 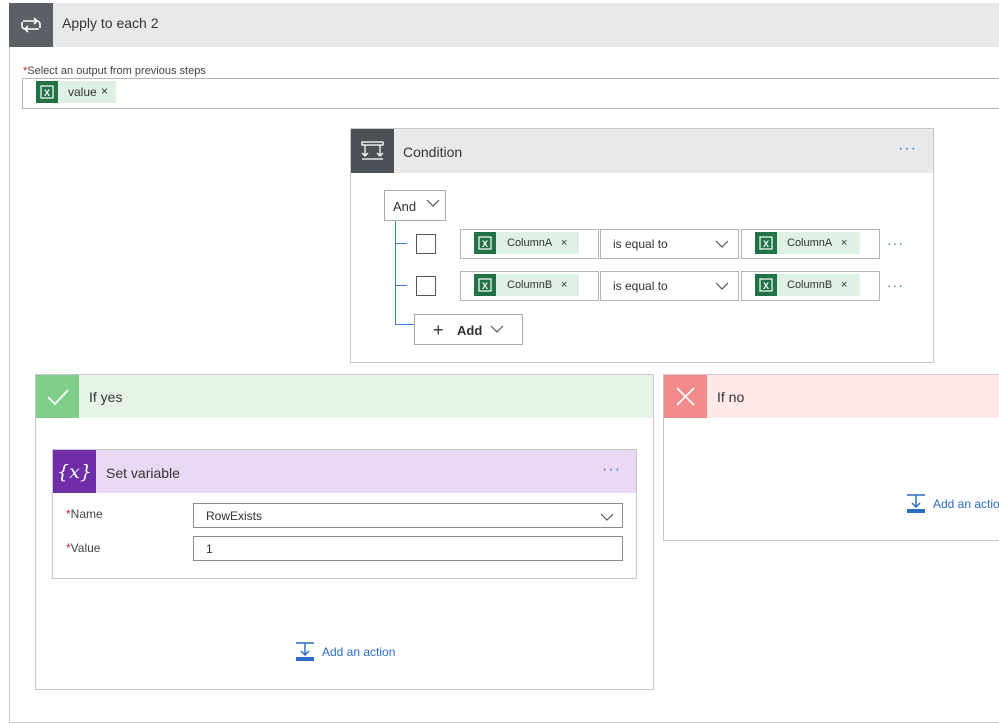 What do you see at coordinates (82, 92) in the screenshot?
I see `value-token-label: value` at bounding box center [82, 92].